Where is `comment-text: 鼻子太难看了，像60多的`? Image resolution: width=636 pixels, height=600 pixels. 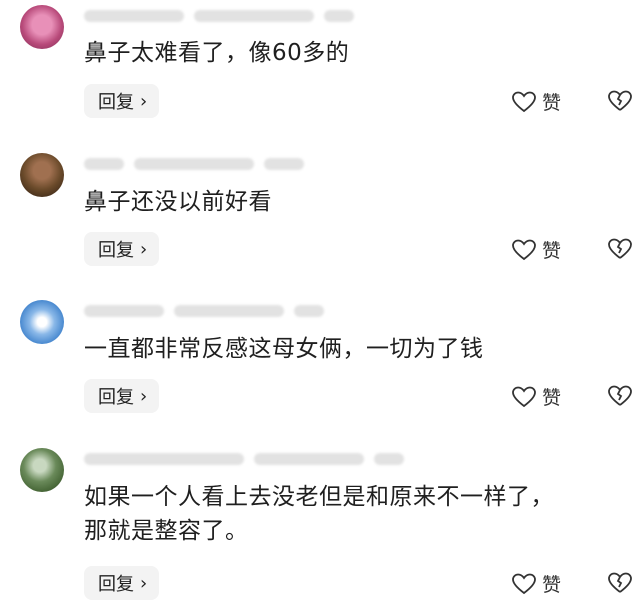 comment-text: 鼻子太难看了，像60多的 is located at coordinates (217, 53).